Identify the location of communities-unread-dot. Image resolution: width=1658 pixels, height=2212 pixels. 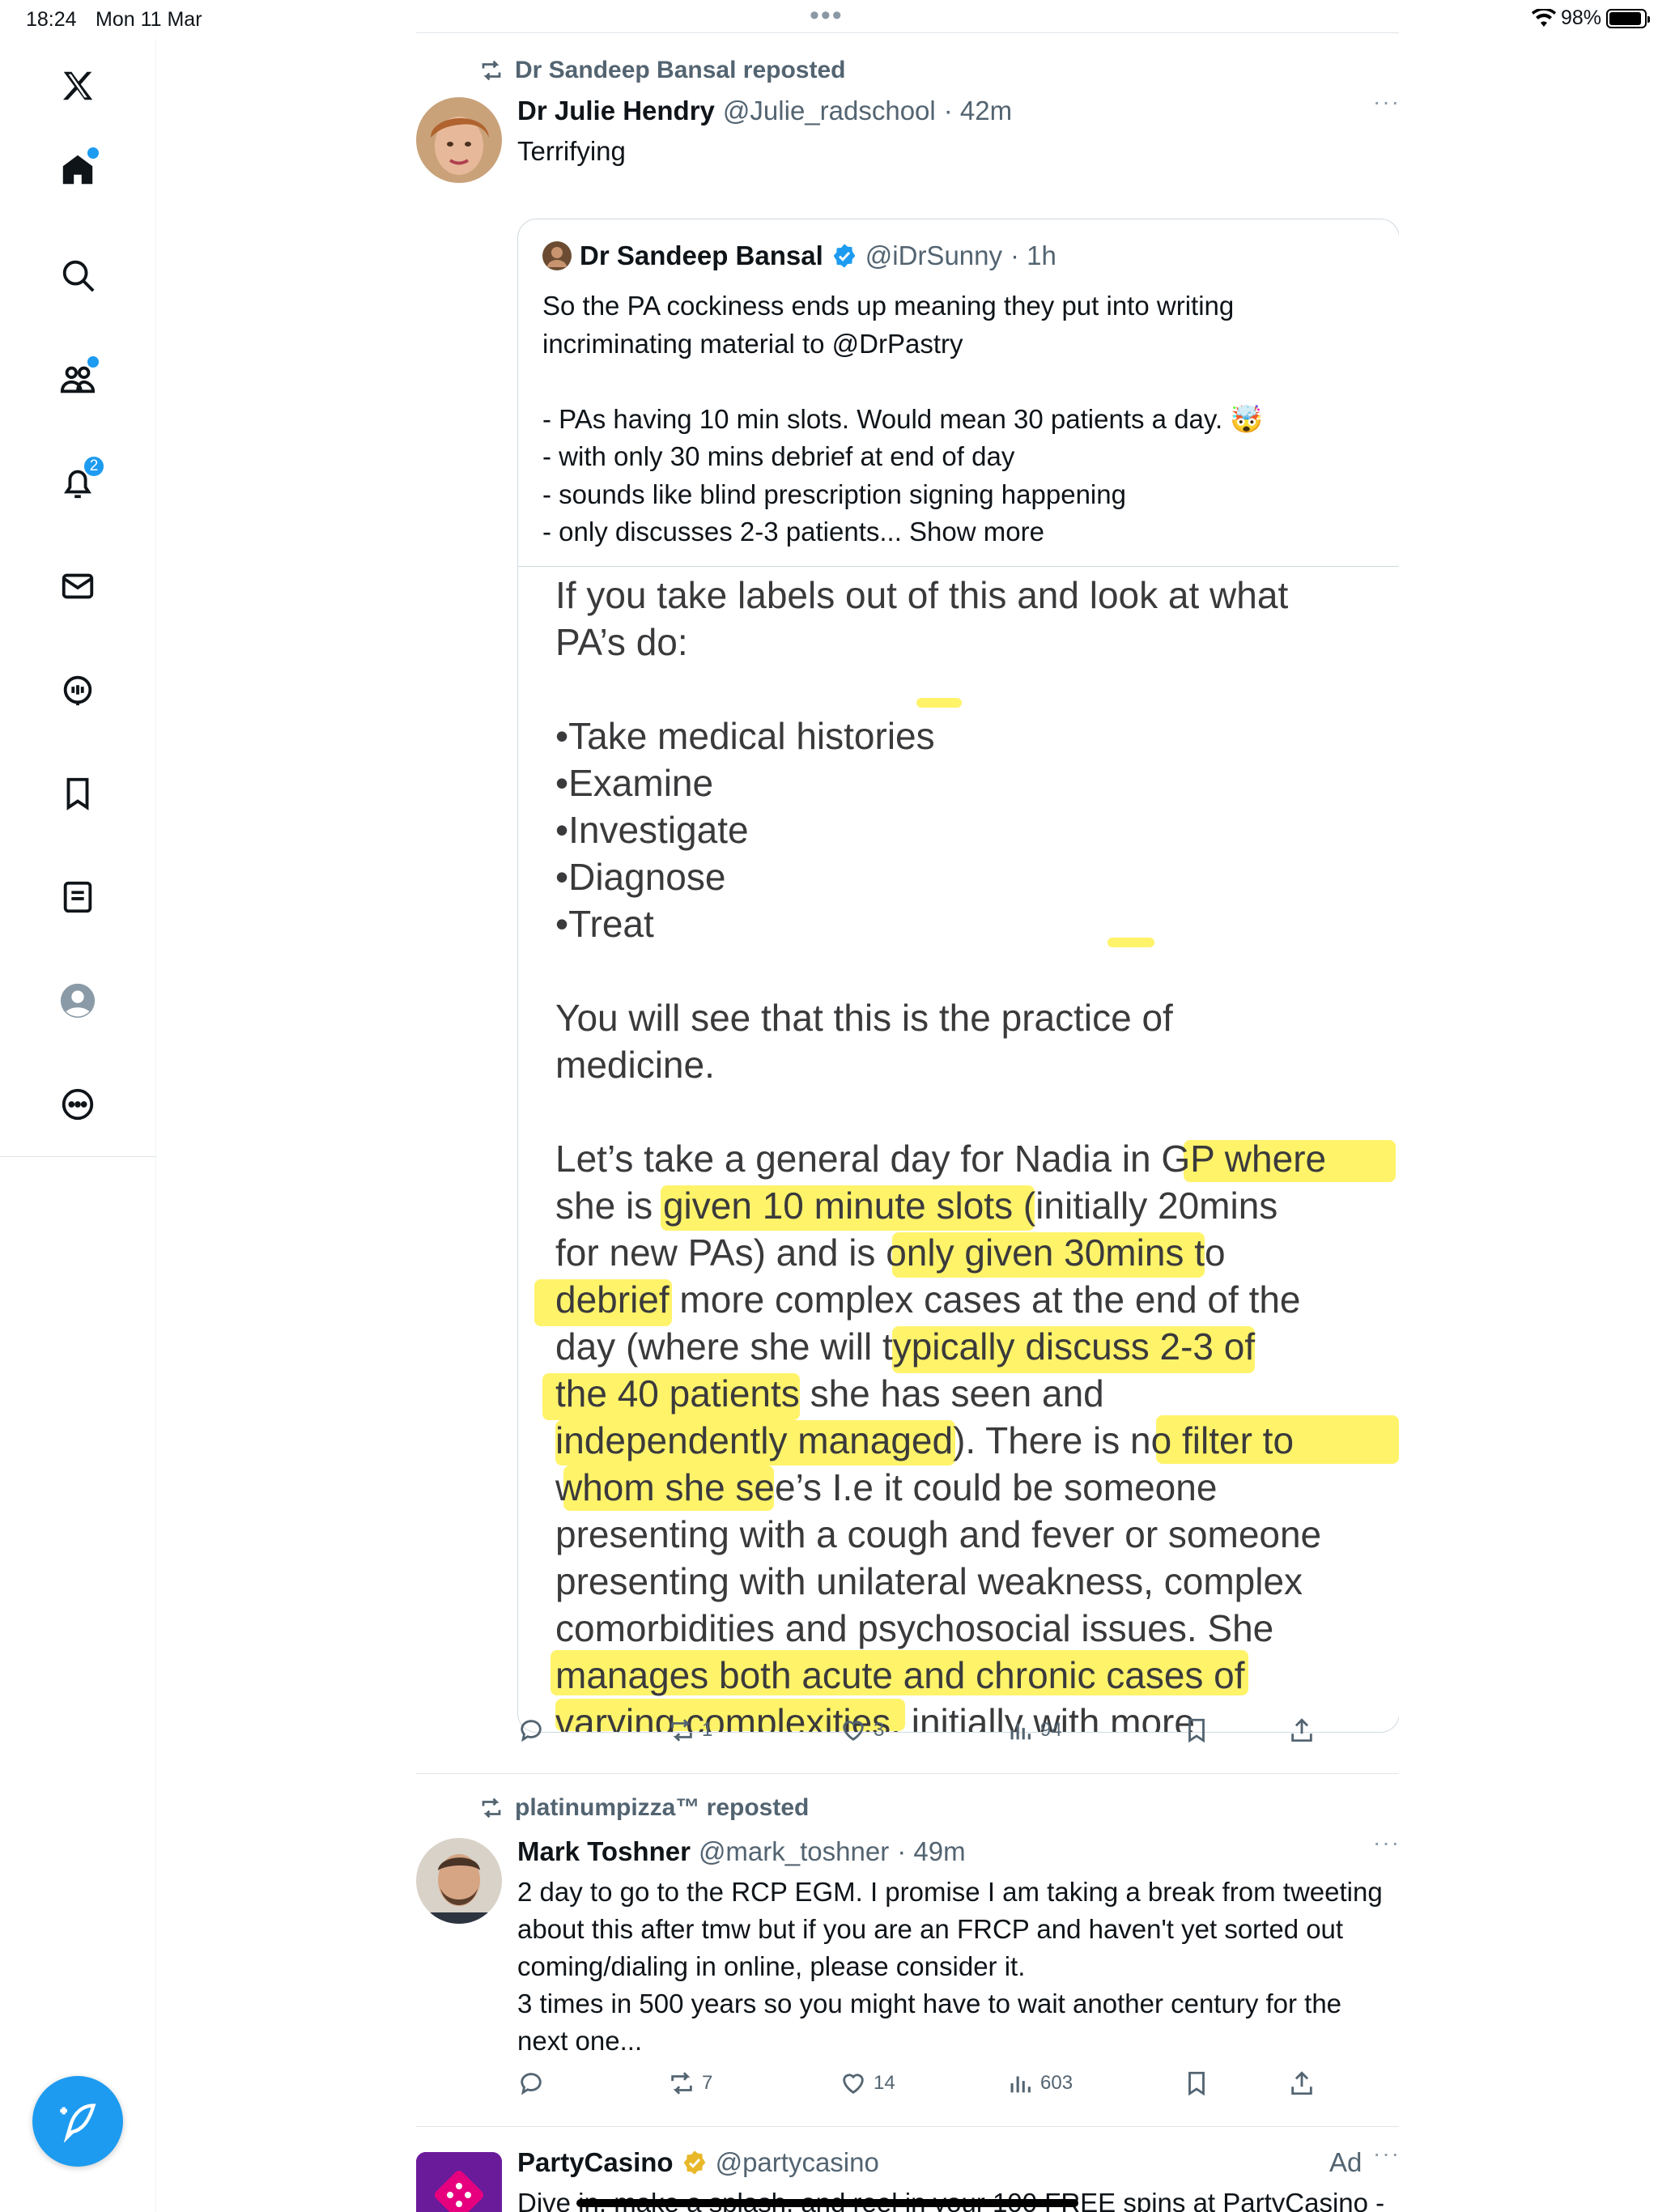
(93, 362).